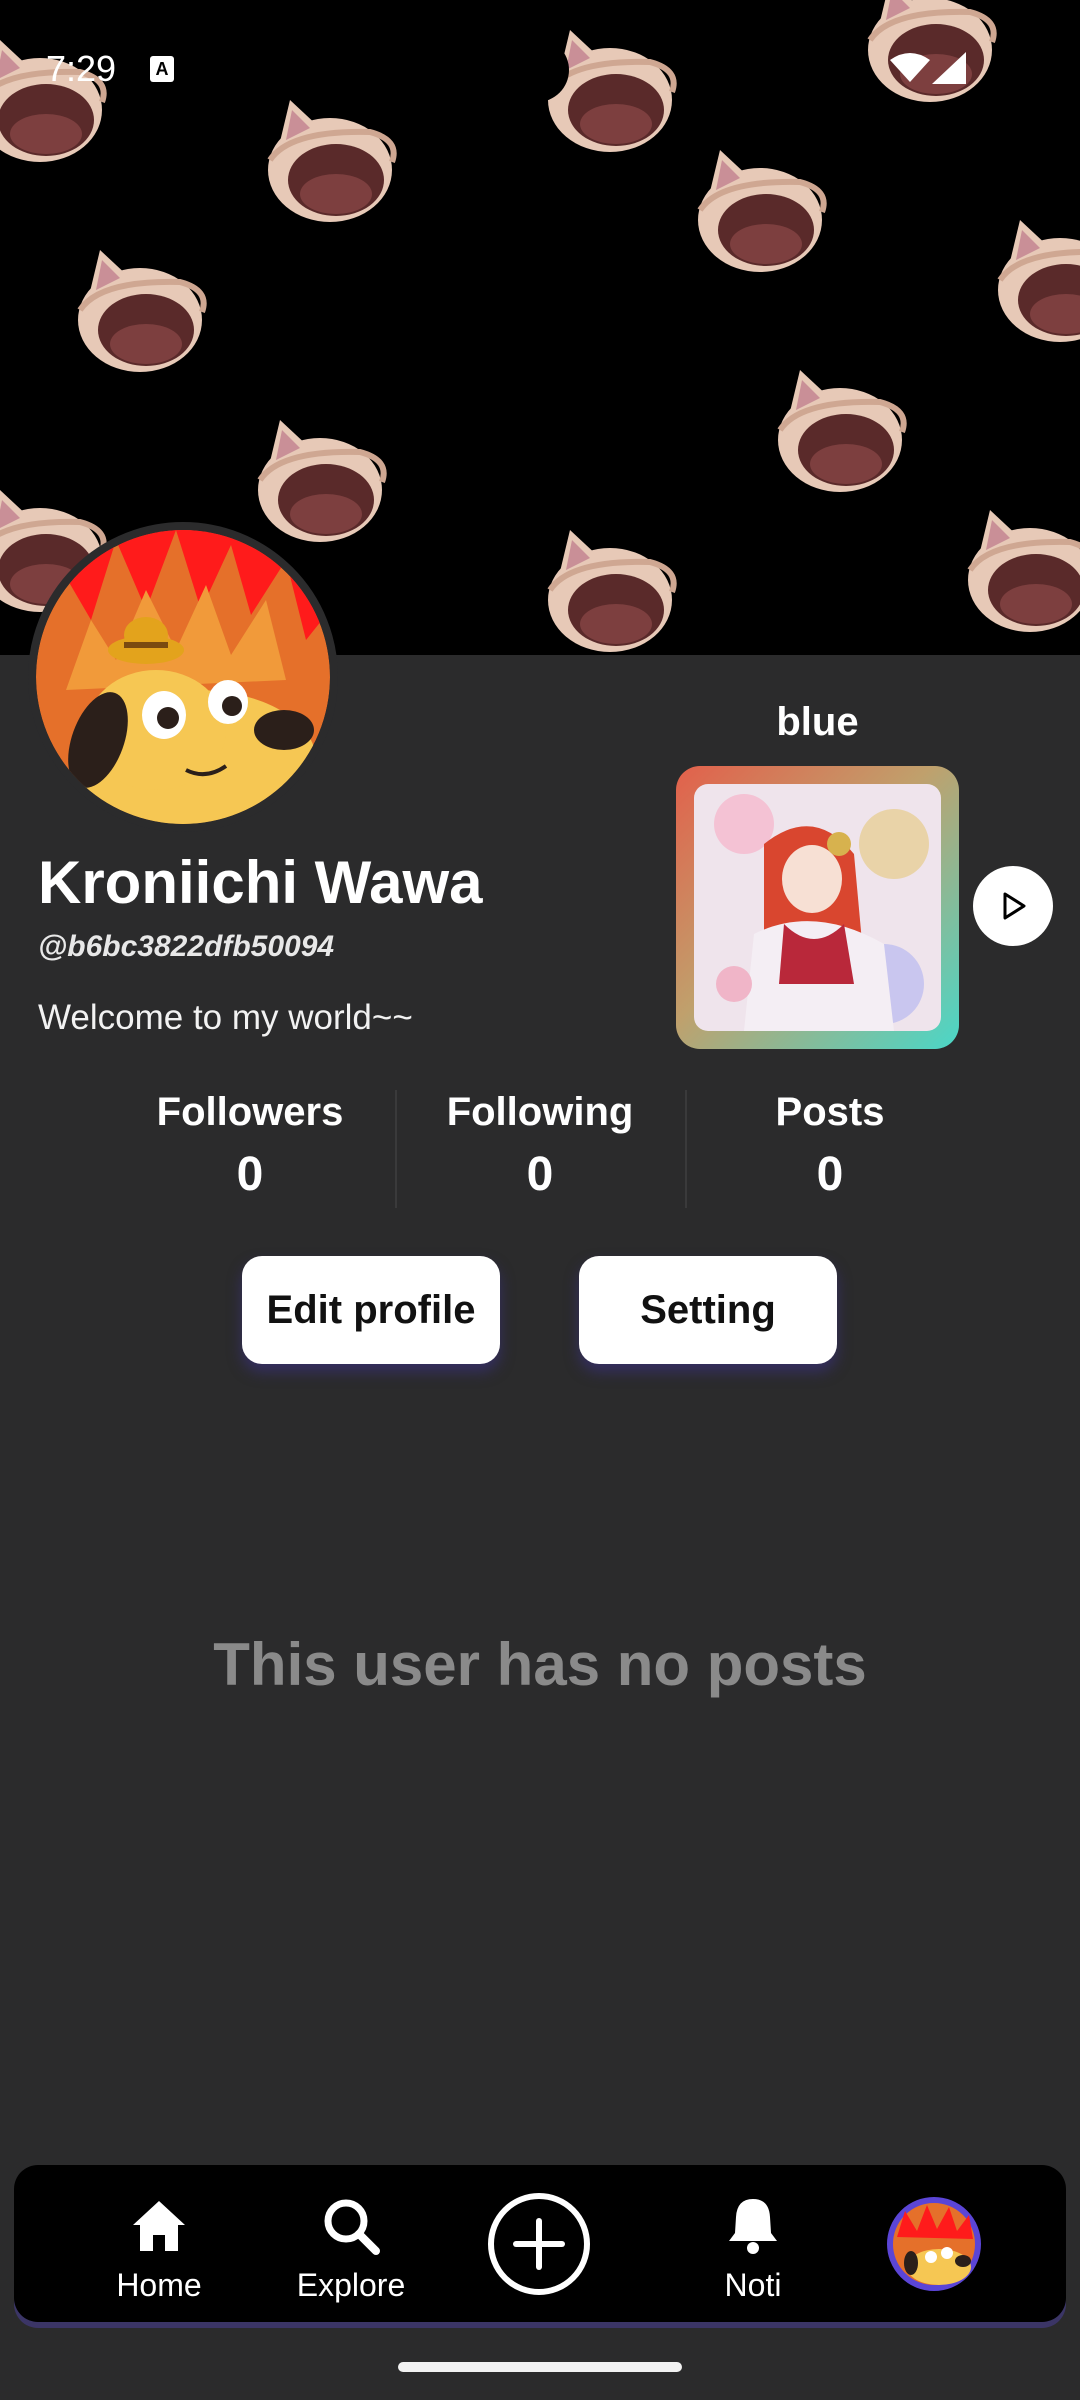  I want to click on nav-create, so click(539, 2243).